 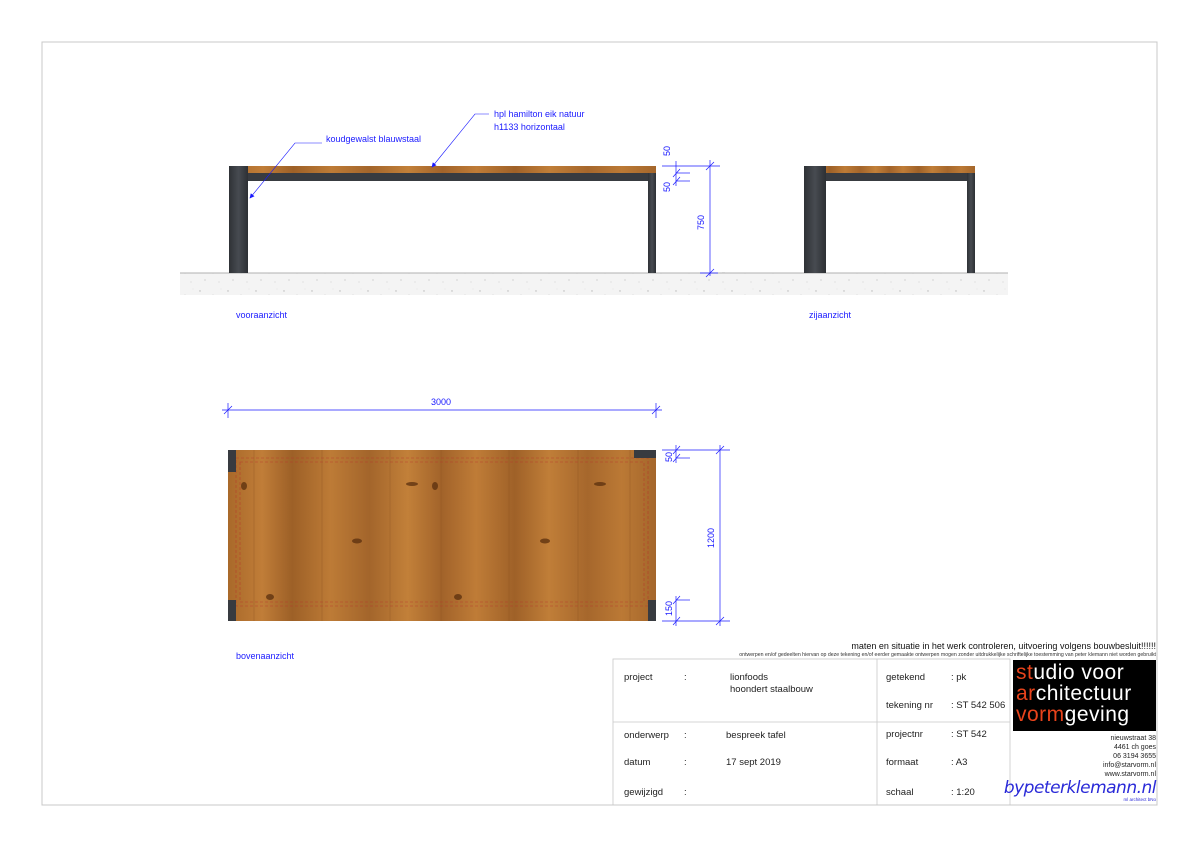 I want to click on tb-onderwerp-colon: :, so click(x=685, y=735).